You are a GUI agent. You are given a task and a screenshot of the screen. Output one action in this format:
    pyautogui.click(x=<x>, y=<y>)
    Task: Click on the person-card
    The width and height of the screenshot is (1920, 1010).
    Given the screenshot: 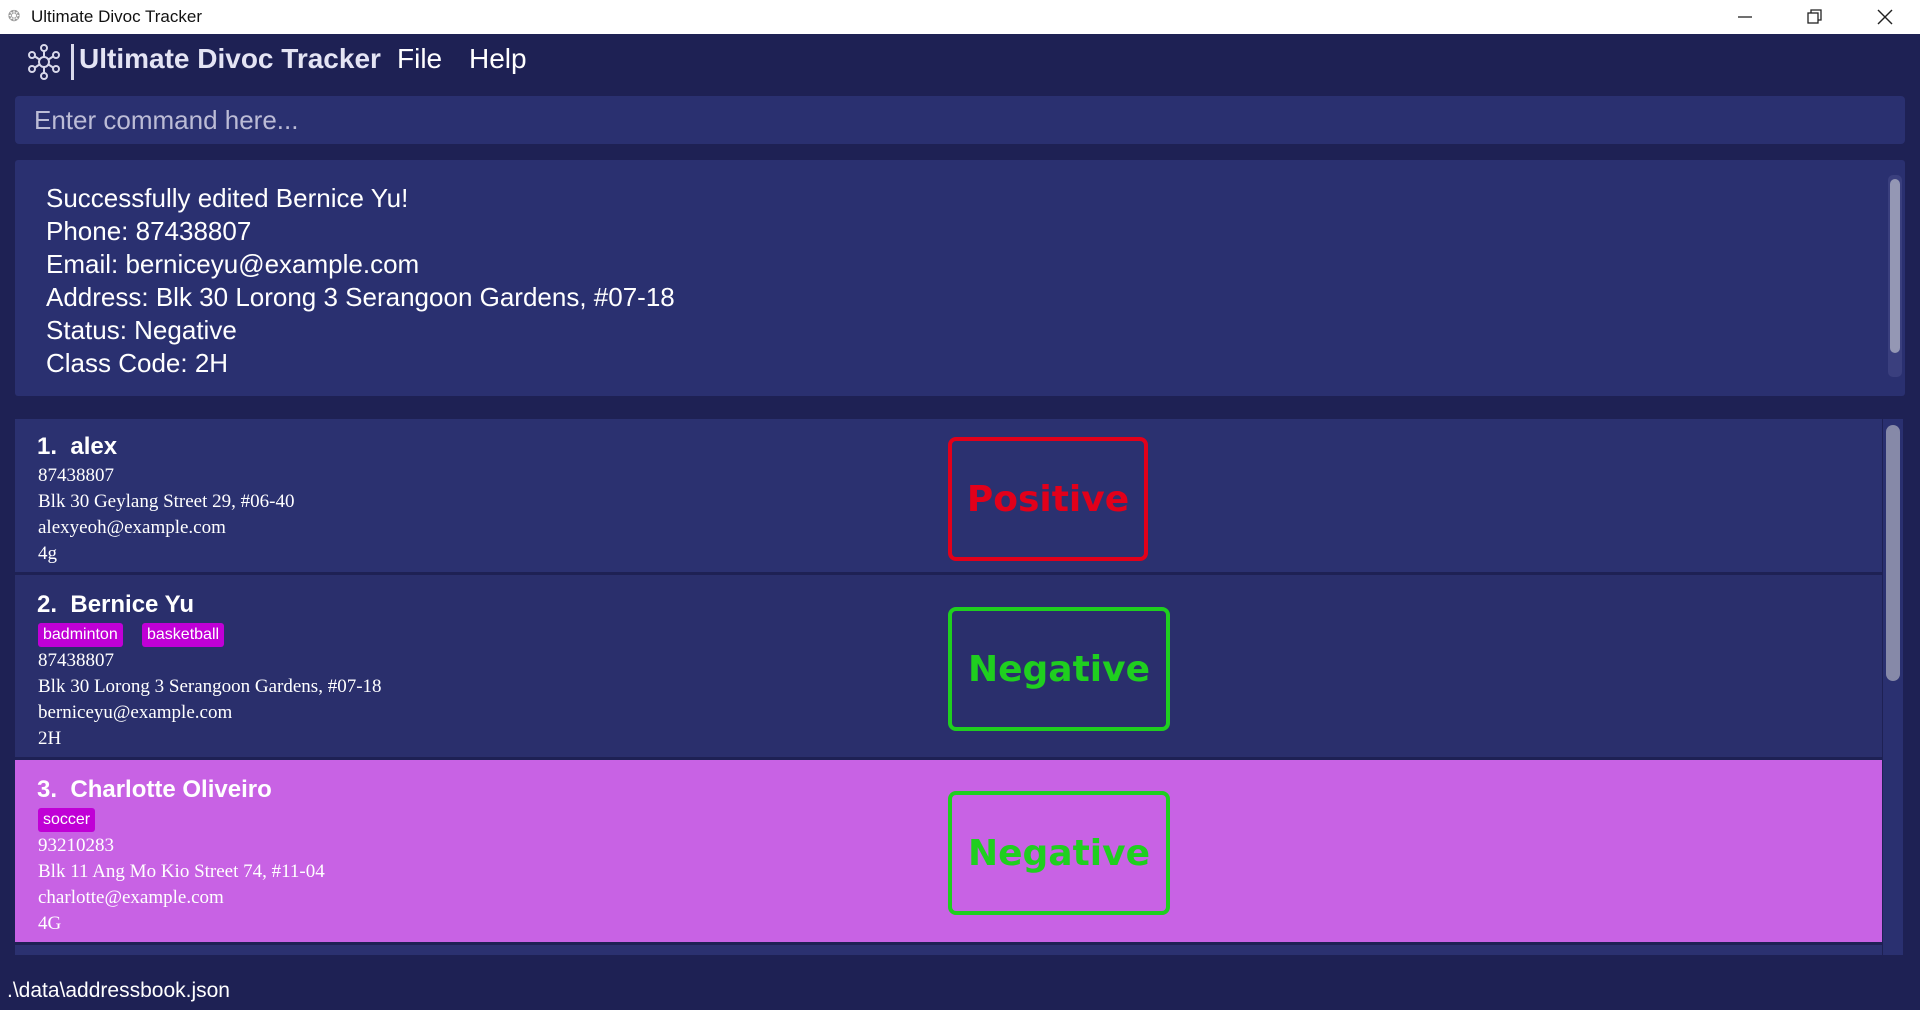 What is the action you would take?
    pyautogui.click(x=948, y=950)
    